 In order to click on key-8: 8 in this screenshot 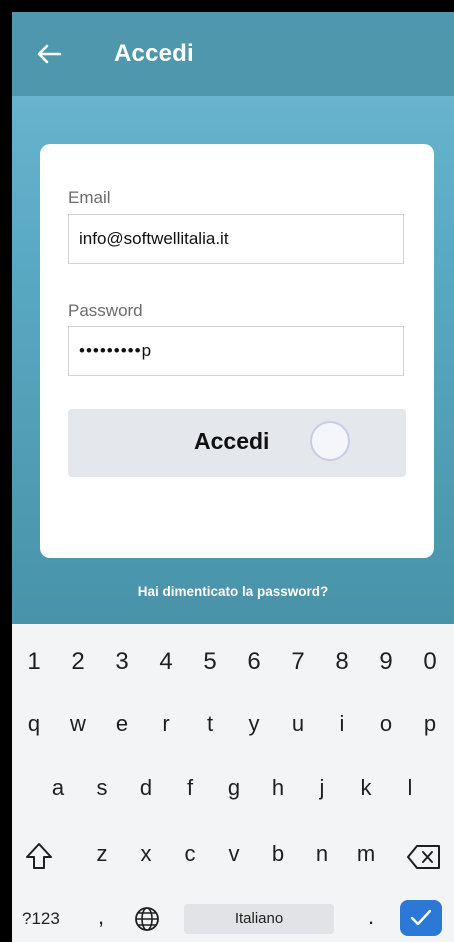, I will do `click(342, 662)`.